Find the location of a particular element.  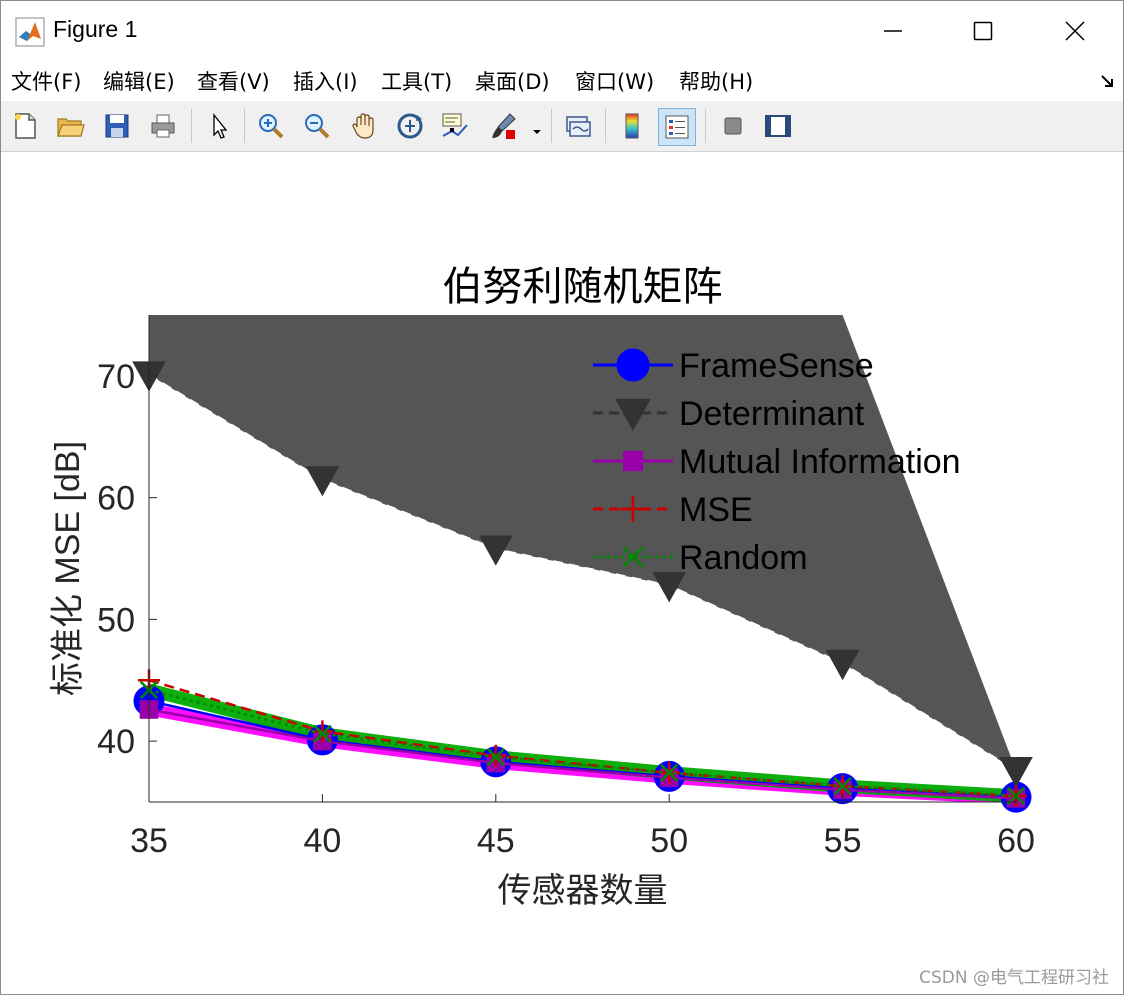

menu-insert: 插入(I) is located at coordinates (325, 81).